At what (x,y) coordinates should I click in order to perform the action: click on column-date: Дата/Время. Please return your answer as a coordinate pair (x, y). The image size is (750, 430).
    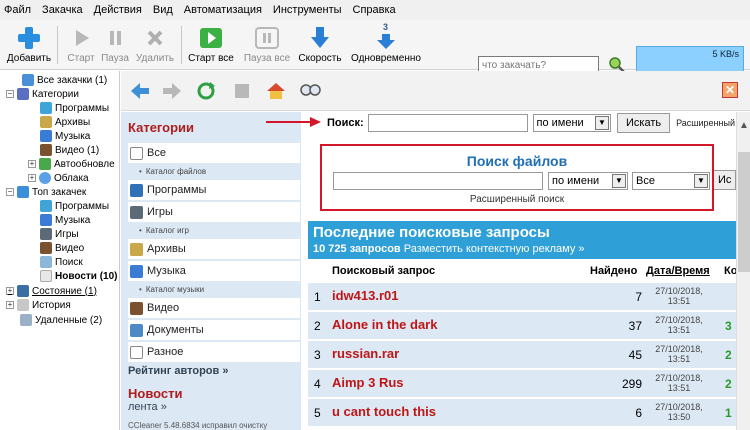
    Looking at the image, I should click on (678, 271).